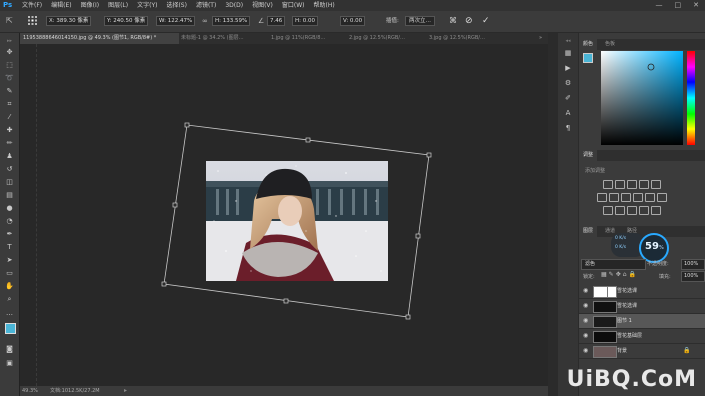  Describe the element at coordinates (9, 156) in the screenshot. I see `stamp-tool-icon: ♟` at that location.